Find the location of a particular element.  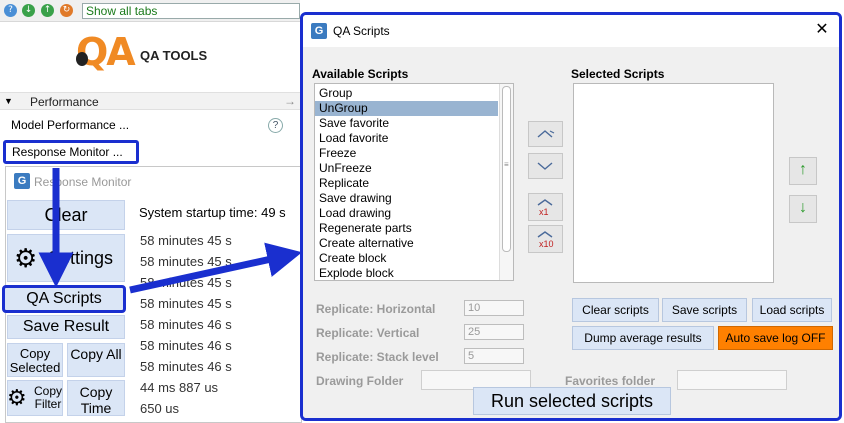

scrollbar: ≡ is located at coordinates (506, 182).